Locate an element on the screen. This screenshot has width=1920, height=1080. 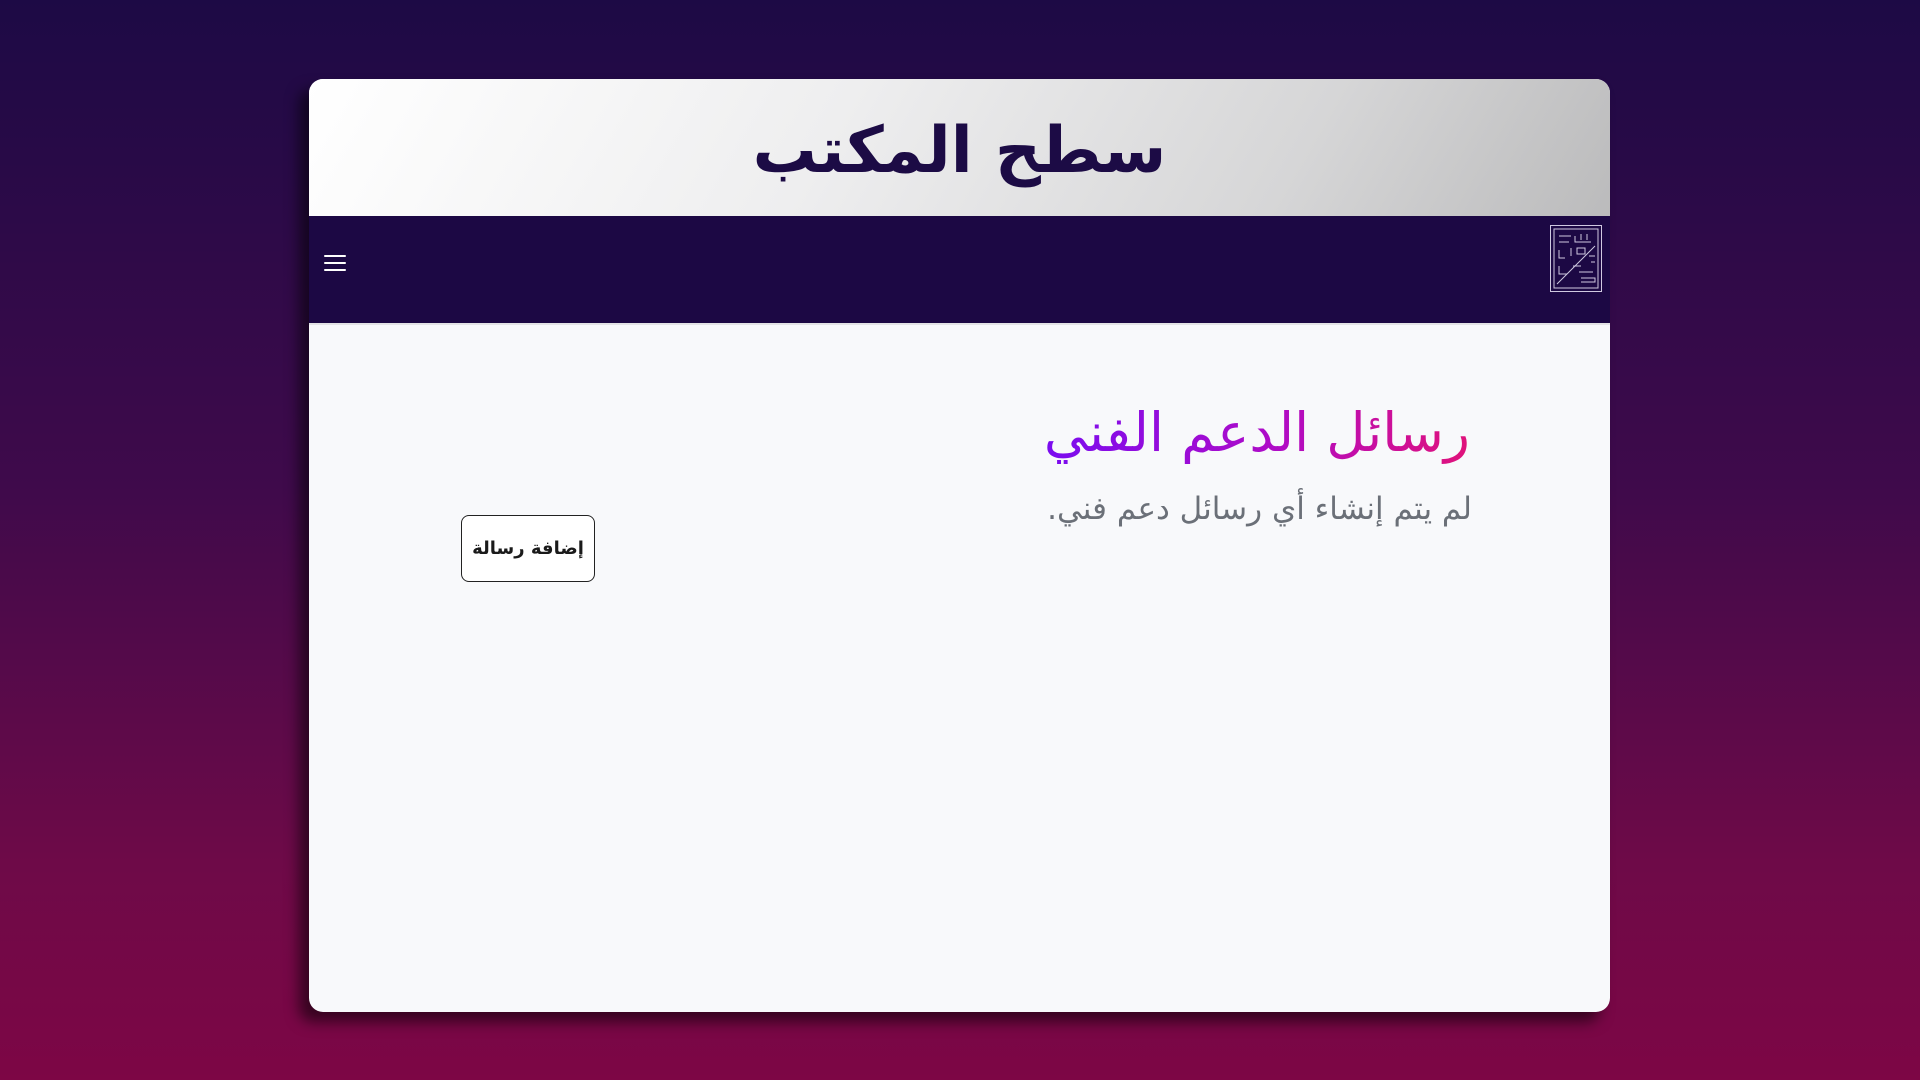
add-message-button: إضافة رسالة is located at coordinates (528, 548).